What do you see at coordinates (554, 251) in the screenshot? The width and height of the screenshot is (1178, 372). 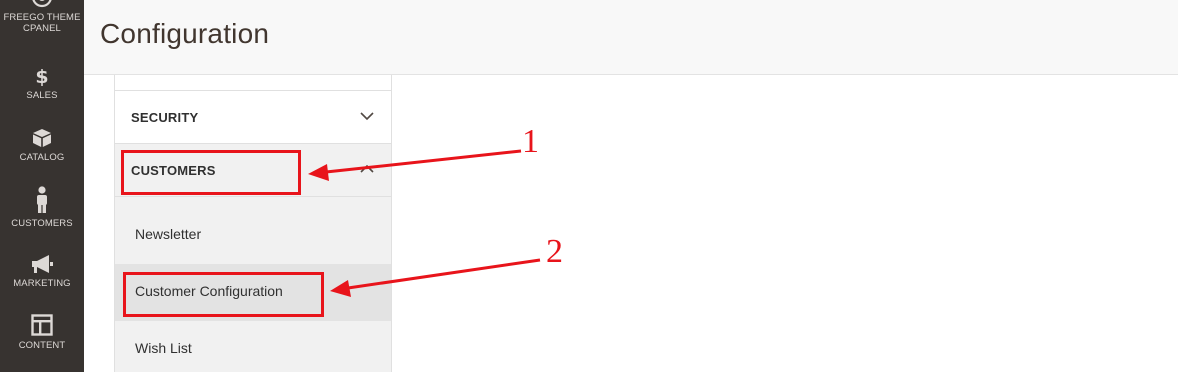 I see `annotation-label-2: 2` at bounding box center [554, 251].